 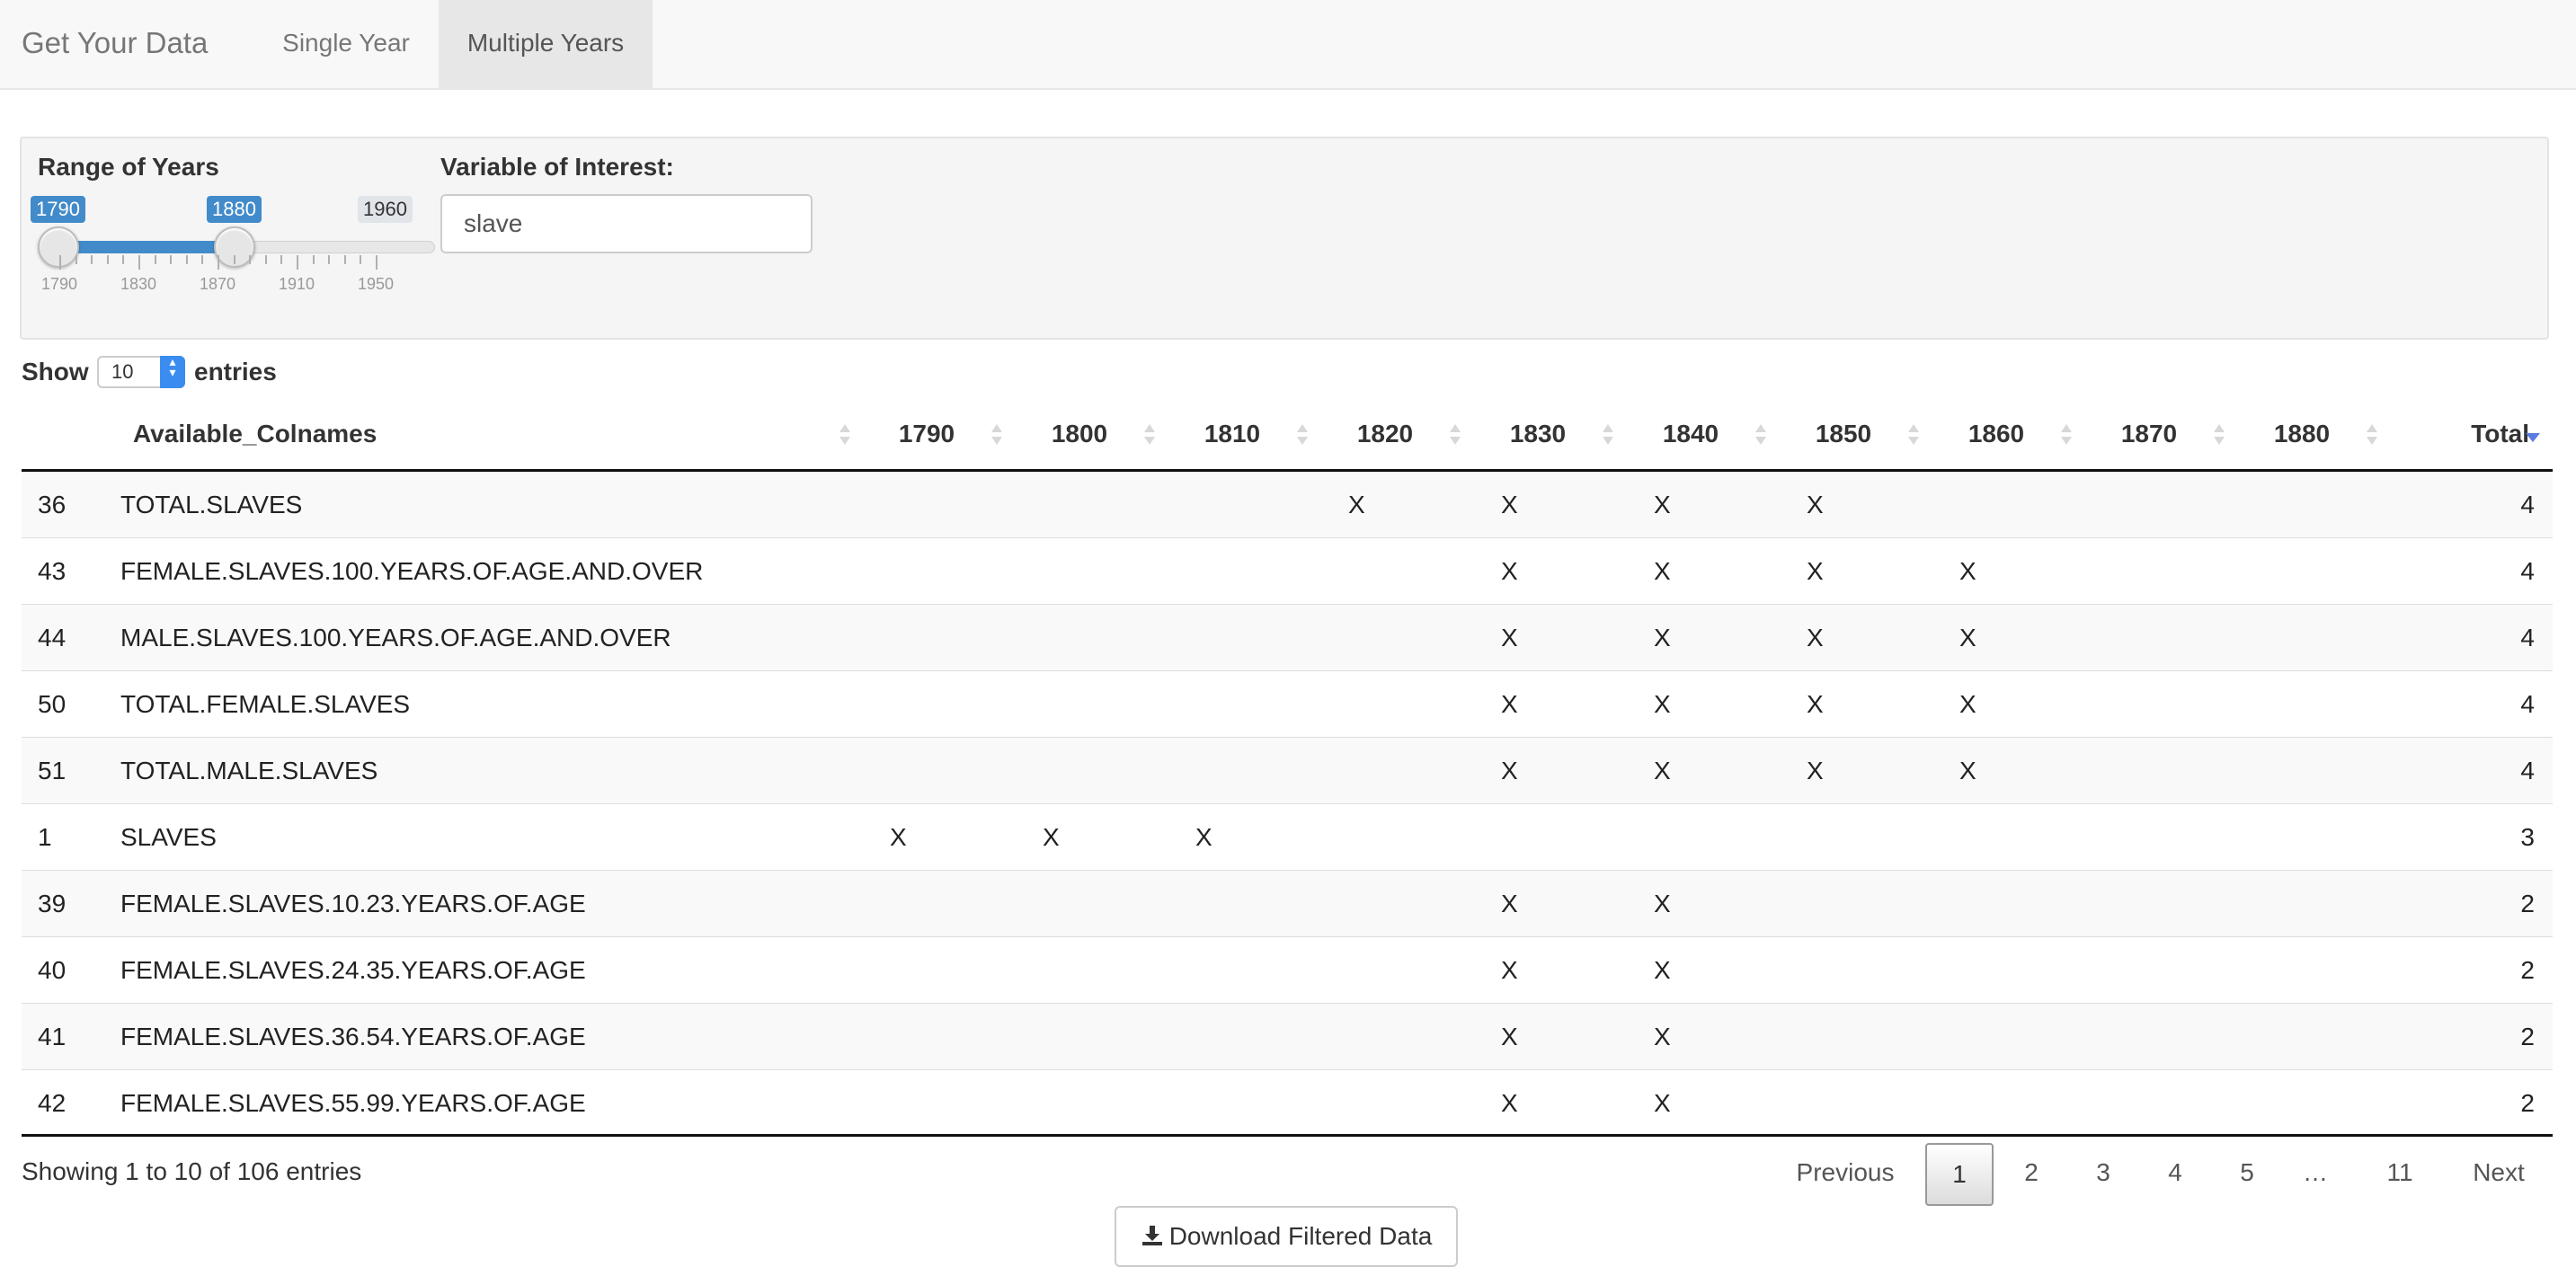 What do you see at coordinates (2175, 1174) in the screenshot?
I see `page-4-button: 4` at bounding box center [2175, 1174].